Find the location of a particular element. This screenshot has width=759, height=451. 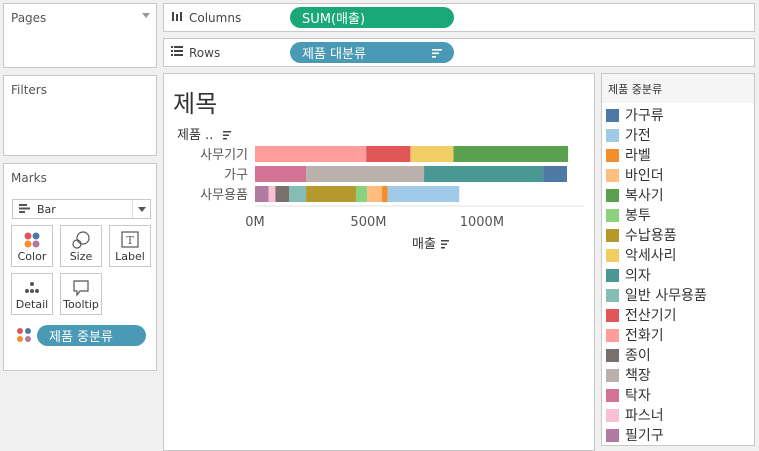

legend-item: 책장 is located at coordinates (628, 375).